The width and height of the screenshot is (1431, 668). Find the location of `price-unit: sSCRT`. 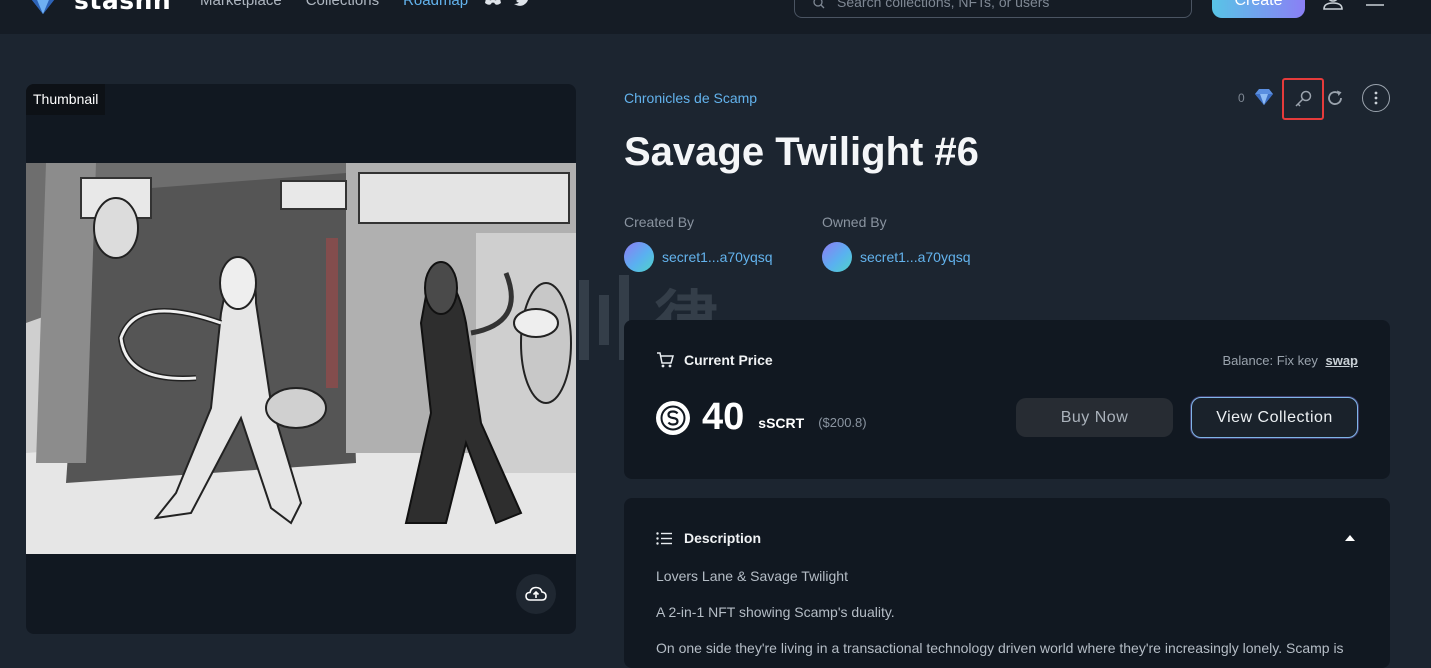

price-unit: sSCRT is located at coordinates (781, 423).